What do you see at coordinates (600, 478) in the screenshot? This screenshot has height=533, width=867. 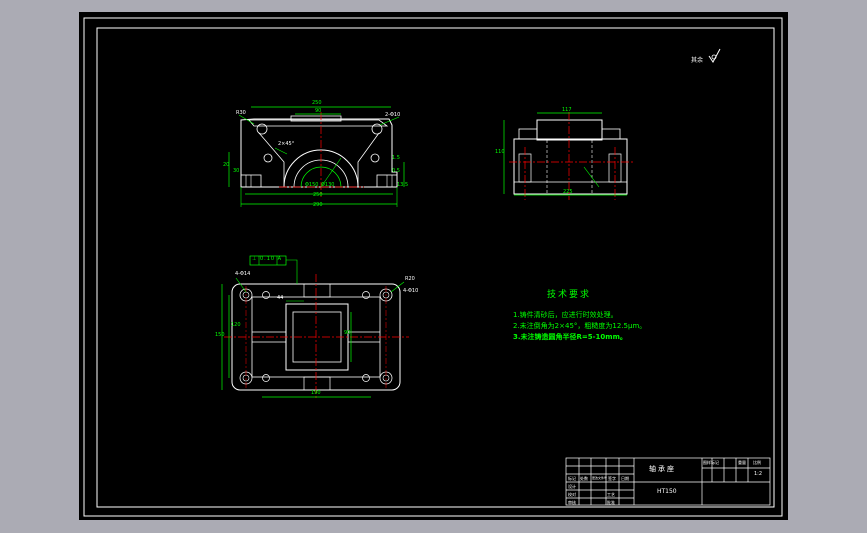 I see `title-row-label-3: 更改文件号` at bounding box center [600, 478].